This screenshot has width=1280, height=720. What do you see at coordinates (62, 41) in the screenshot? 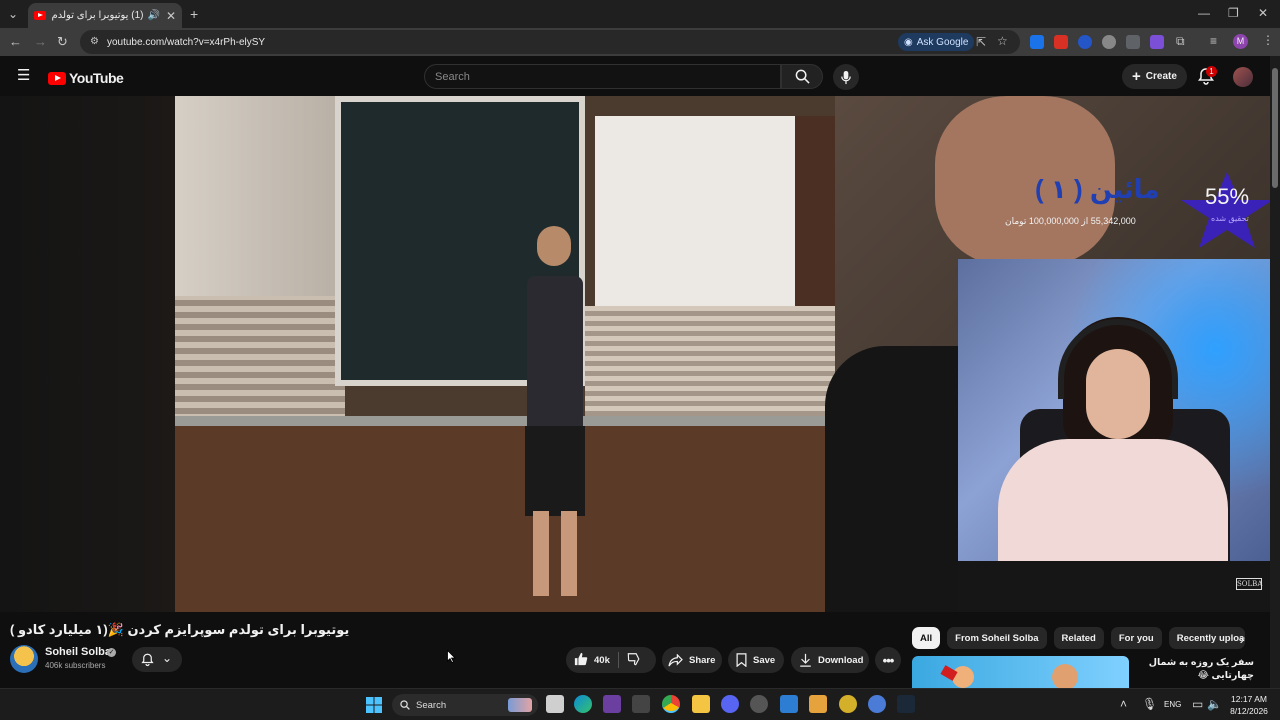
I see `reload-icon: ↻` at bounding box center [62, 41].